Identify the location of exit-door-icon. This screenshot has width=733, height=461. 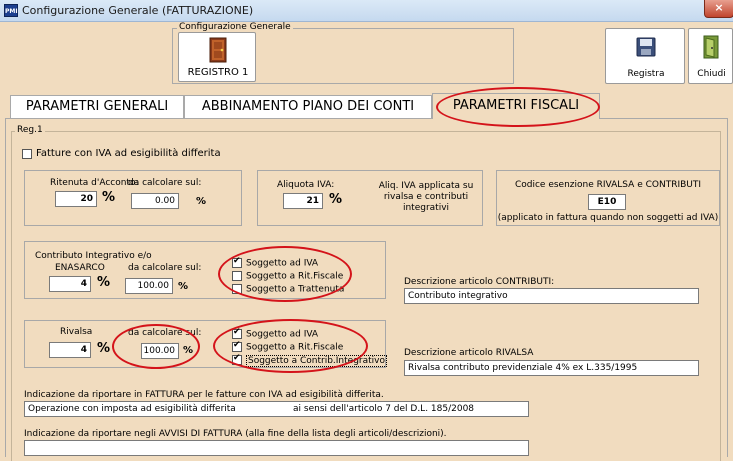
(711, 47).